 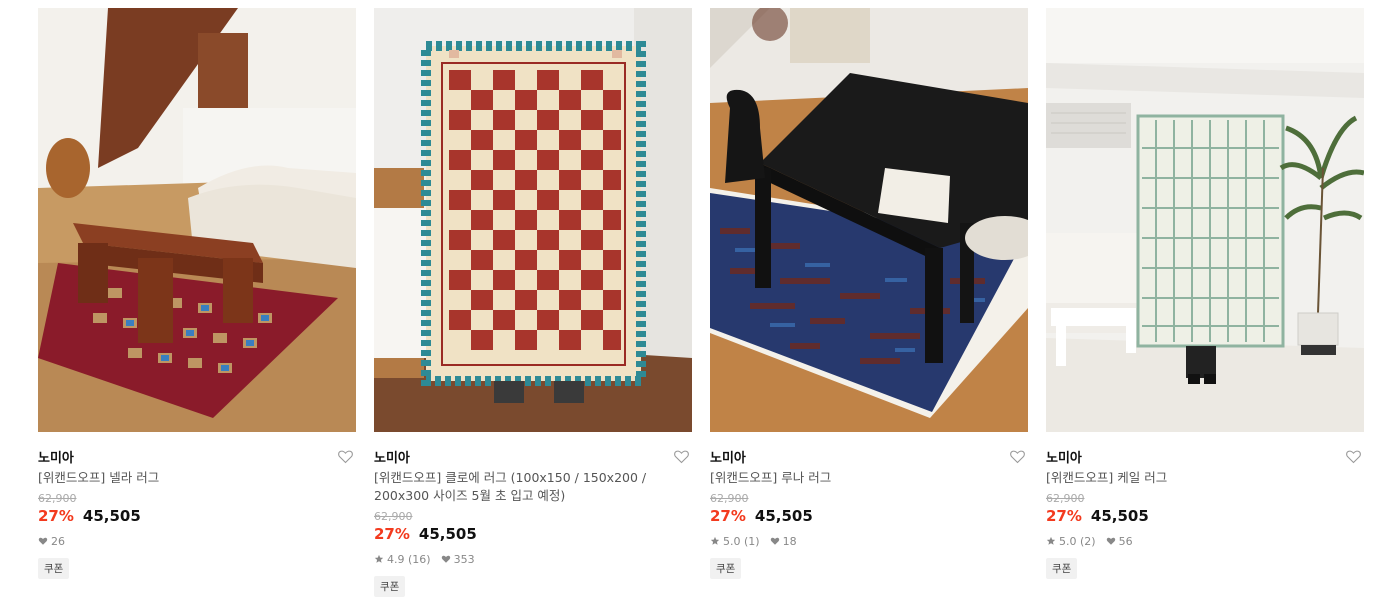 I want to click on review-count: (1), so click(x=752, y=541).